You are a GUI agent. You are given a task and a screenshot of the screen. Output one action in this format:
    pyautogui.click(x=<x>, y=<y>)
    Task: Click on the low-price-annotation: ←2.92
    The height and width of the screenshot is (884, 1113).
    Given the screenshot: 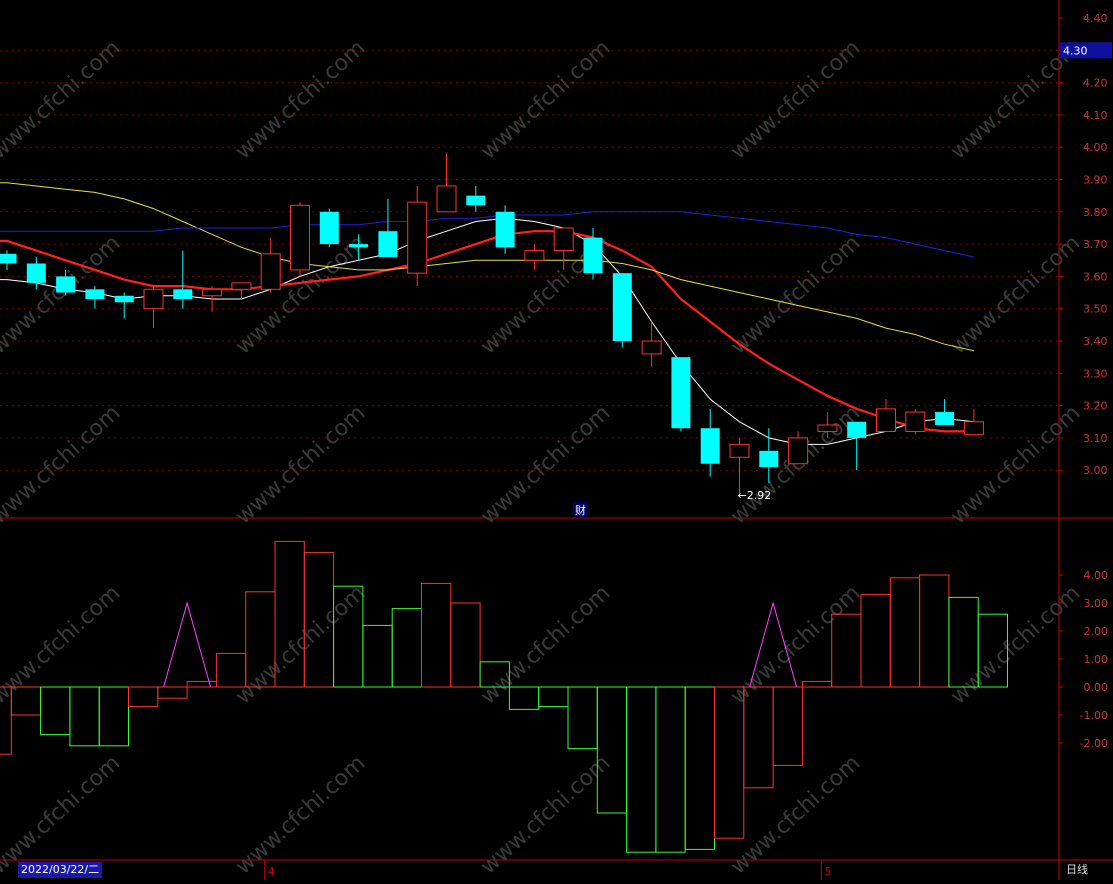 What is the action you would take?
    pyautogui.click(x=755, y=495)
    